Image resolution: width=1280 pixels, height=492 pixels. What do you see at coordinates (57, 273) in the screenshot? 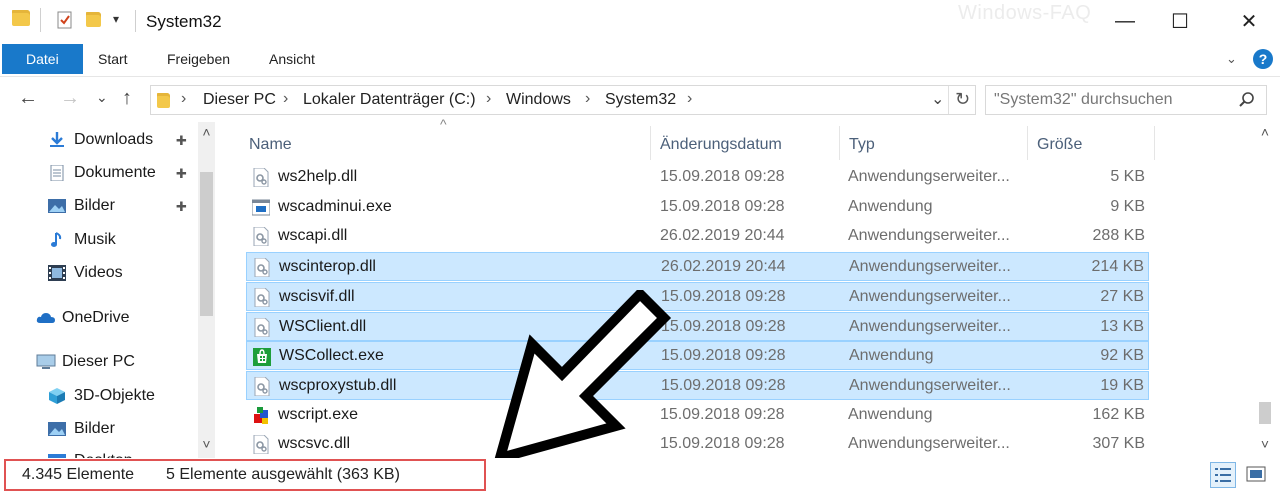
I see `film-icon` at bounding box center [57, 273].